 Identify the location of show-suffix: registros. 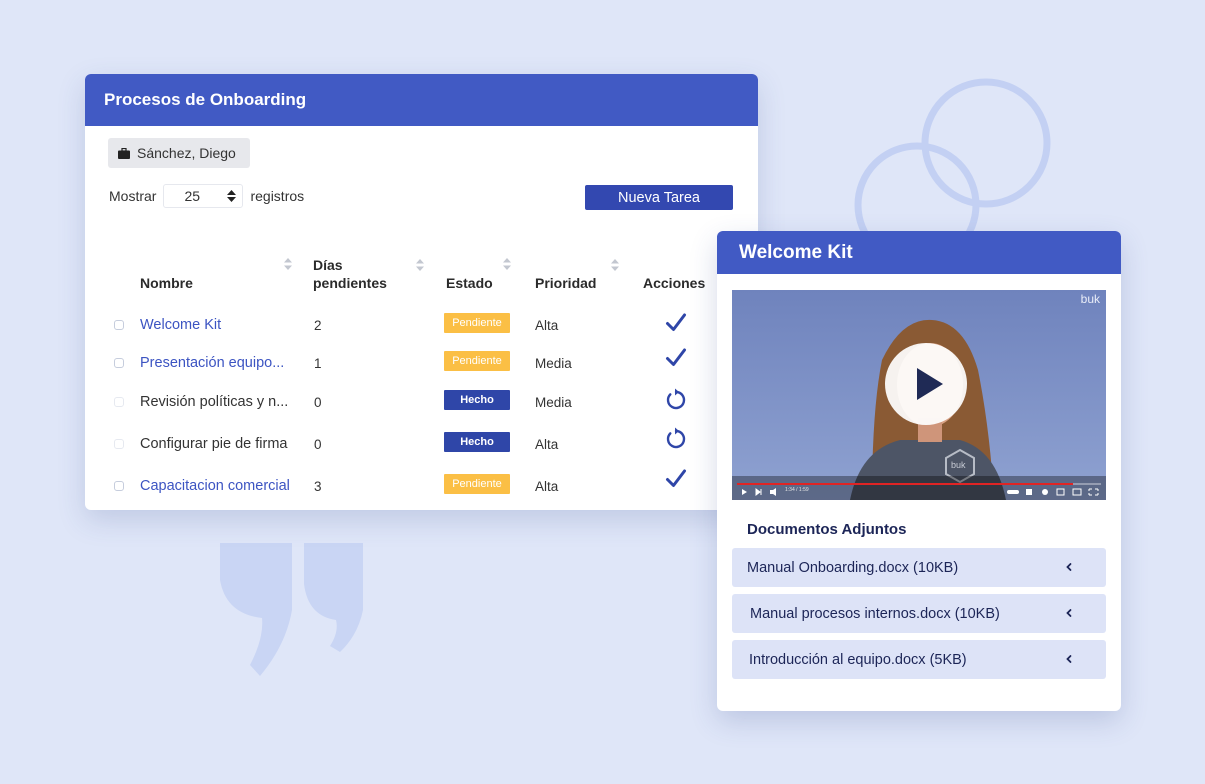
(277, 196).